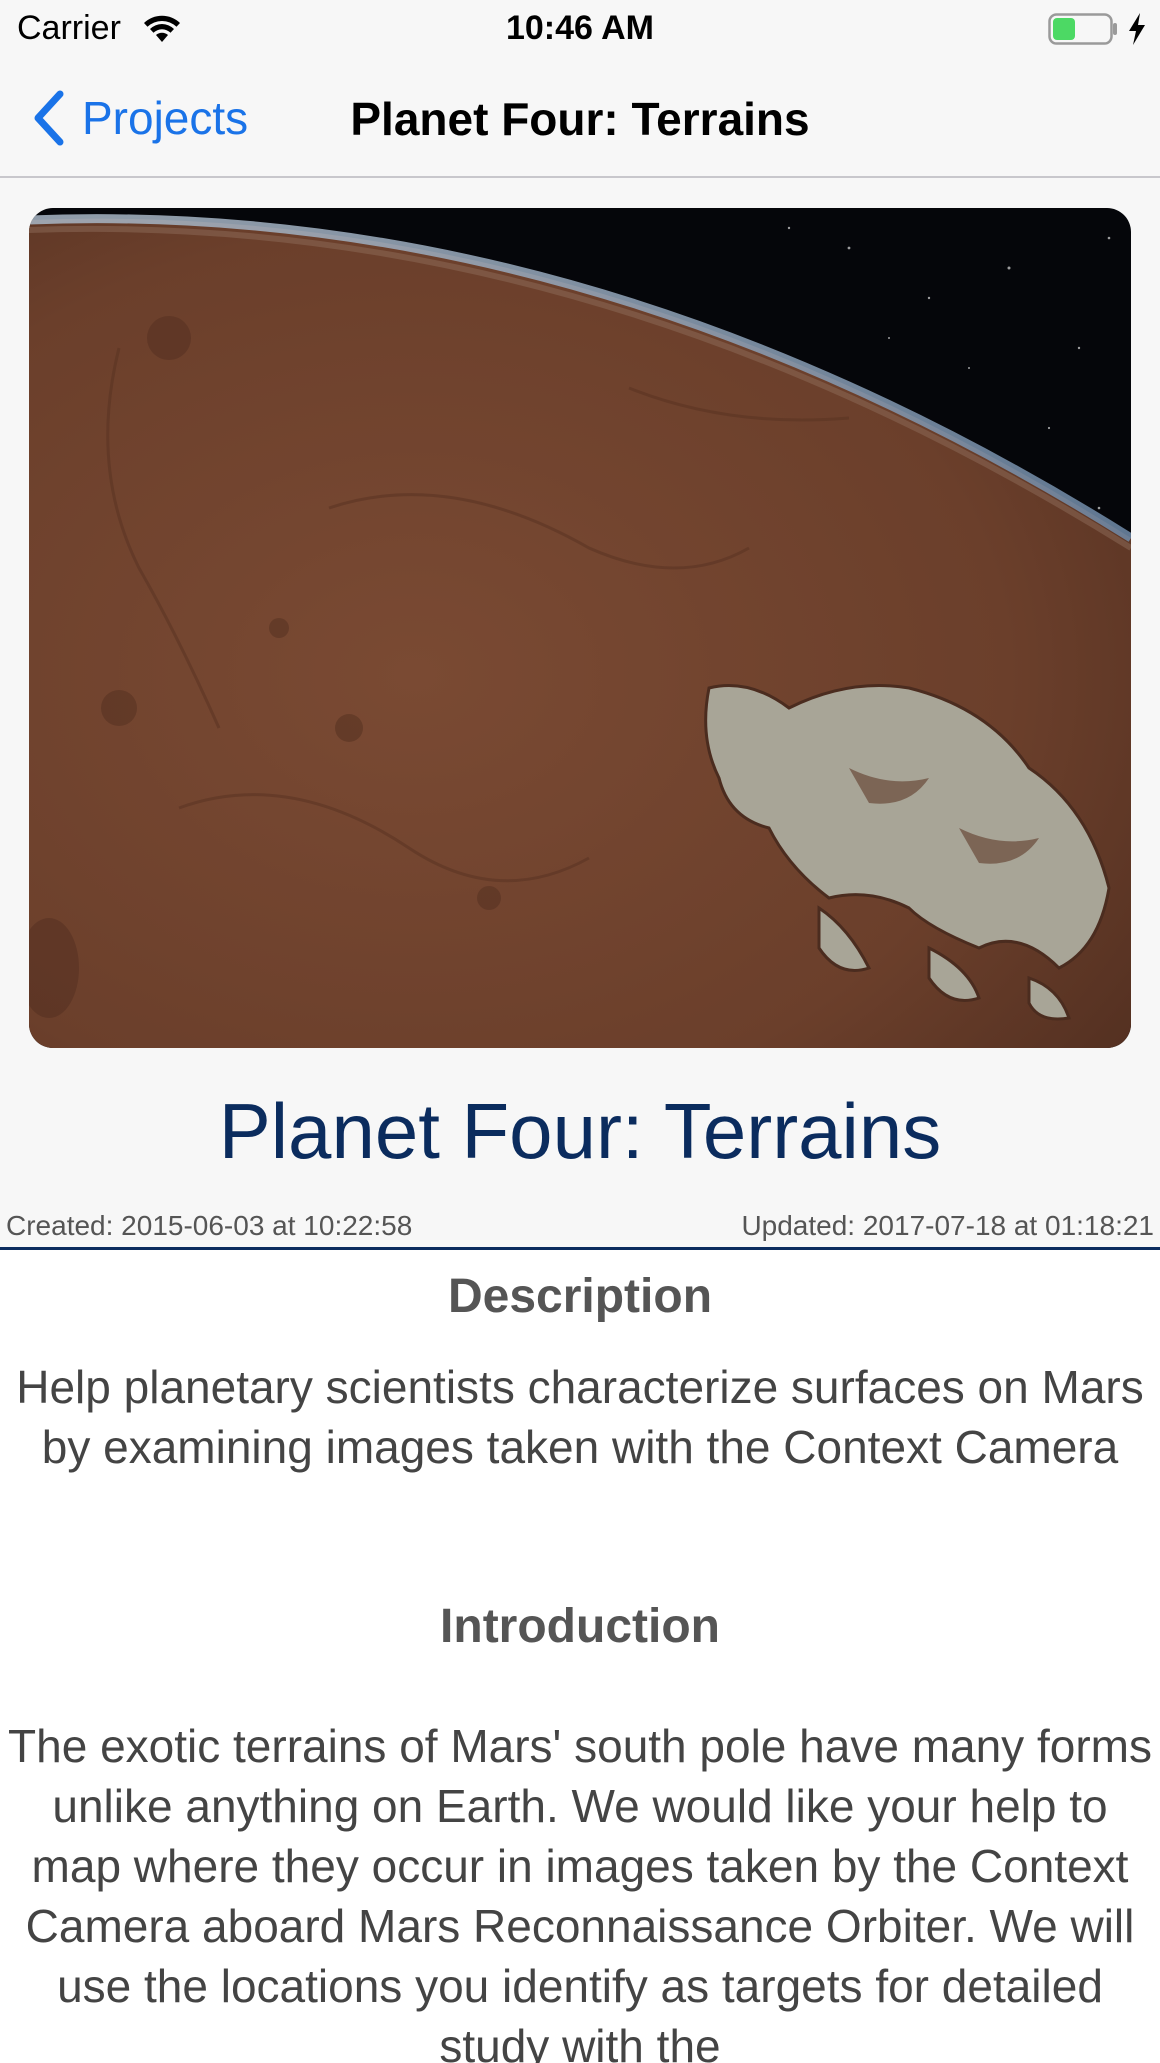 The image size is (1160, 2063). Describe the element at coordinates (1137, 29) in the screenshot. I see `charging-bolt-icon` at that location.